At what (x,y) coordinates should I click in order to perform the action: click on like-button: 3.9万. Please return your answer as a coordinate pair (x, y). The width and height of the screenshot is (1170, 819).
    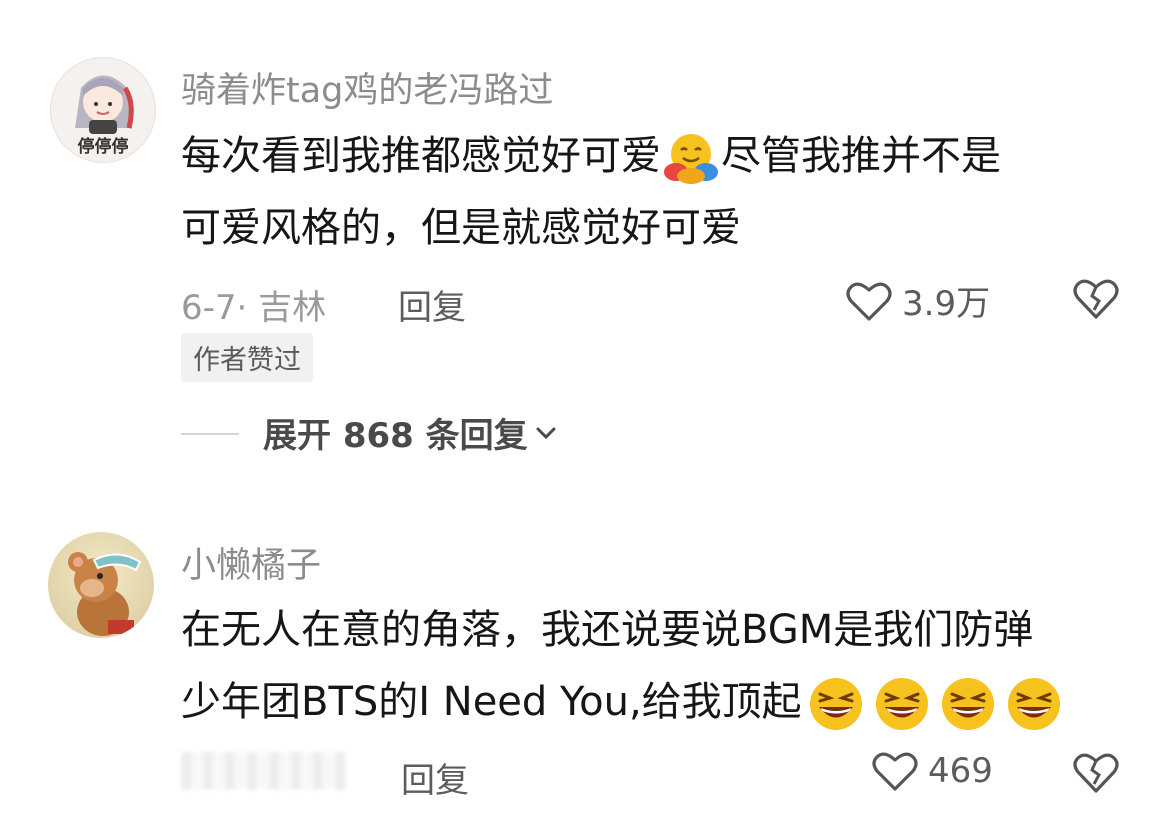
    Looking at the image, I should click on (918, 300).